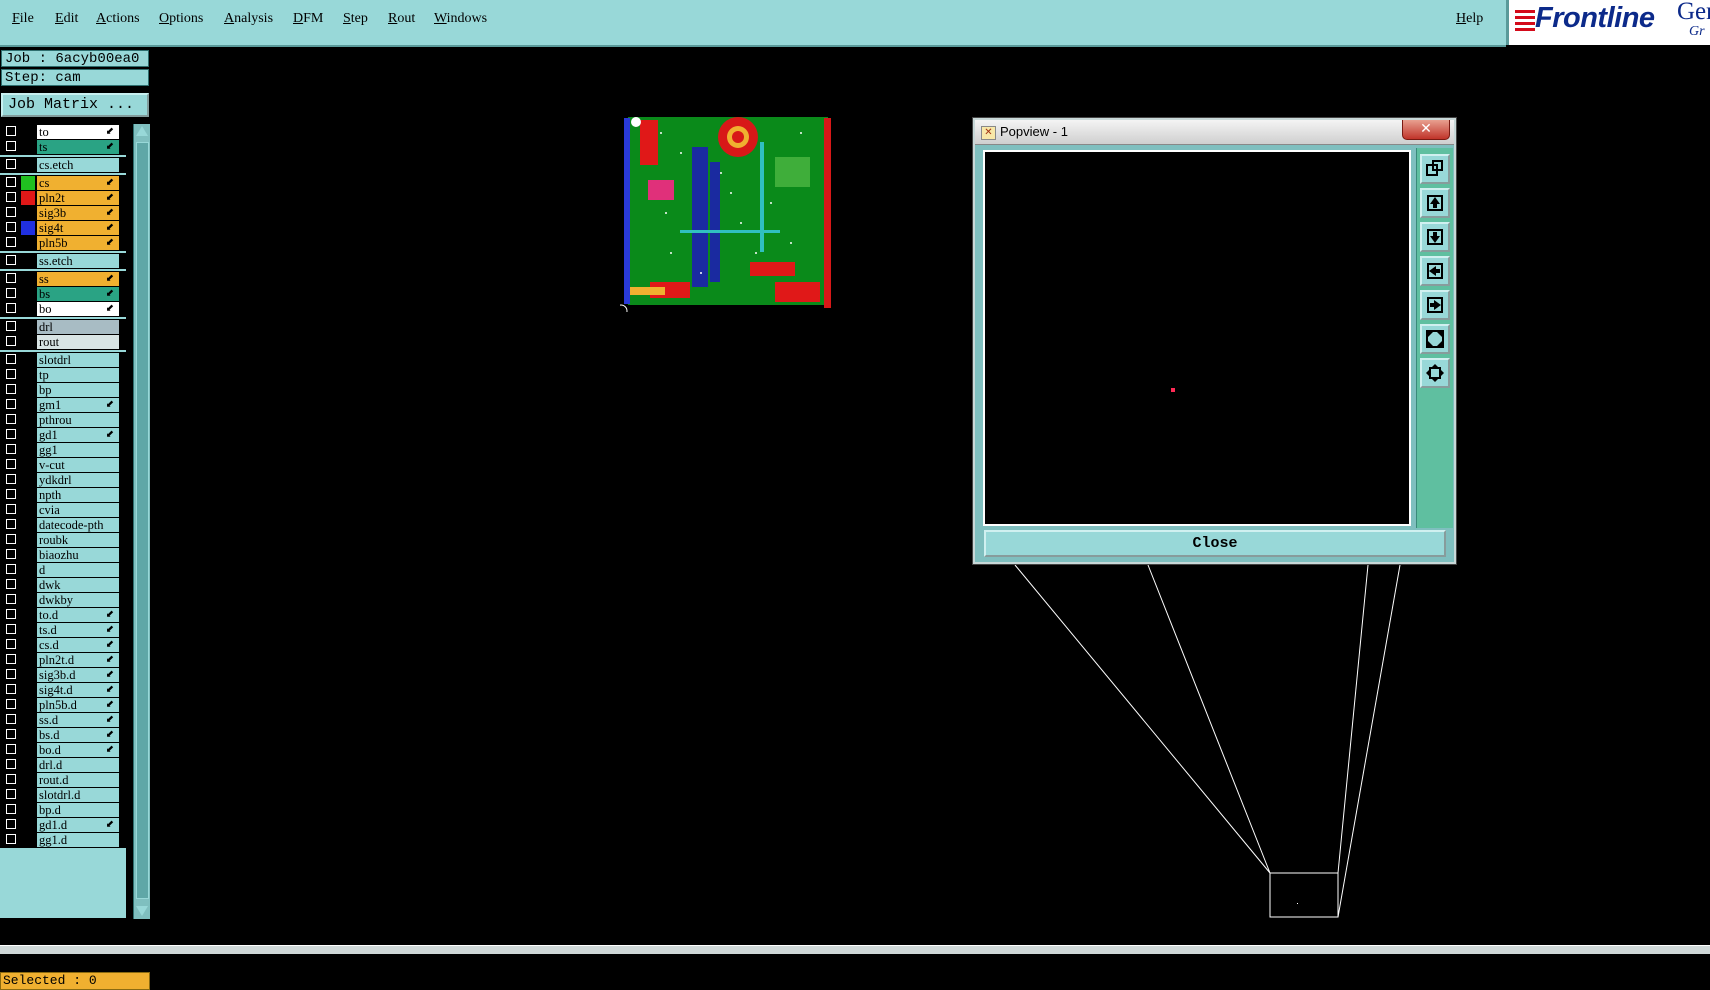  Describe the element at coordinates (63, 645) in the screenshot. I see `layer-row: cs.d ⬋` at that location.